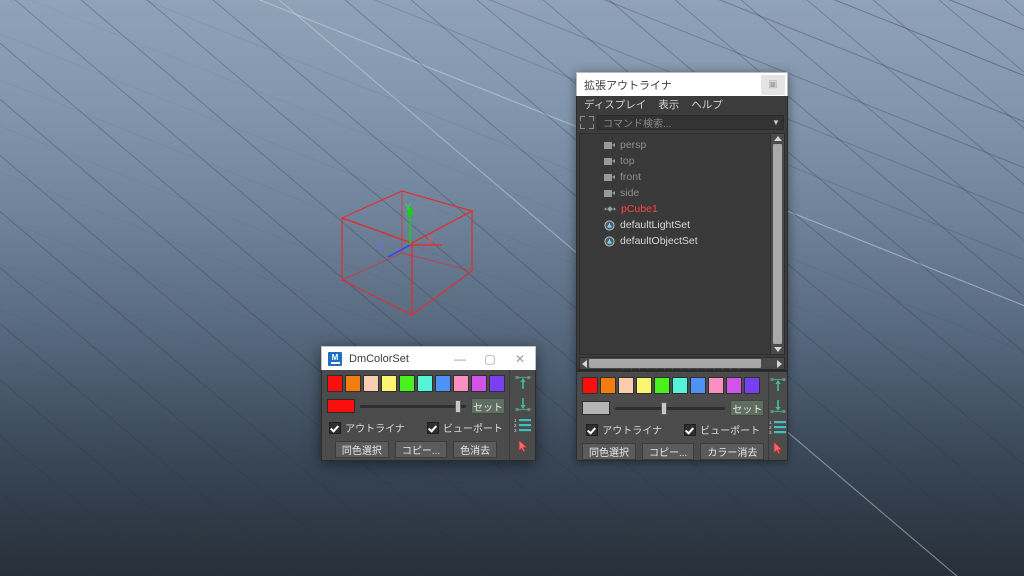  Describe the element at coordinates (777, 349) in the screenshot. I see `scroll-down-arrow-icon` at that location.